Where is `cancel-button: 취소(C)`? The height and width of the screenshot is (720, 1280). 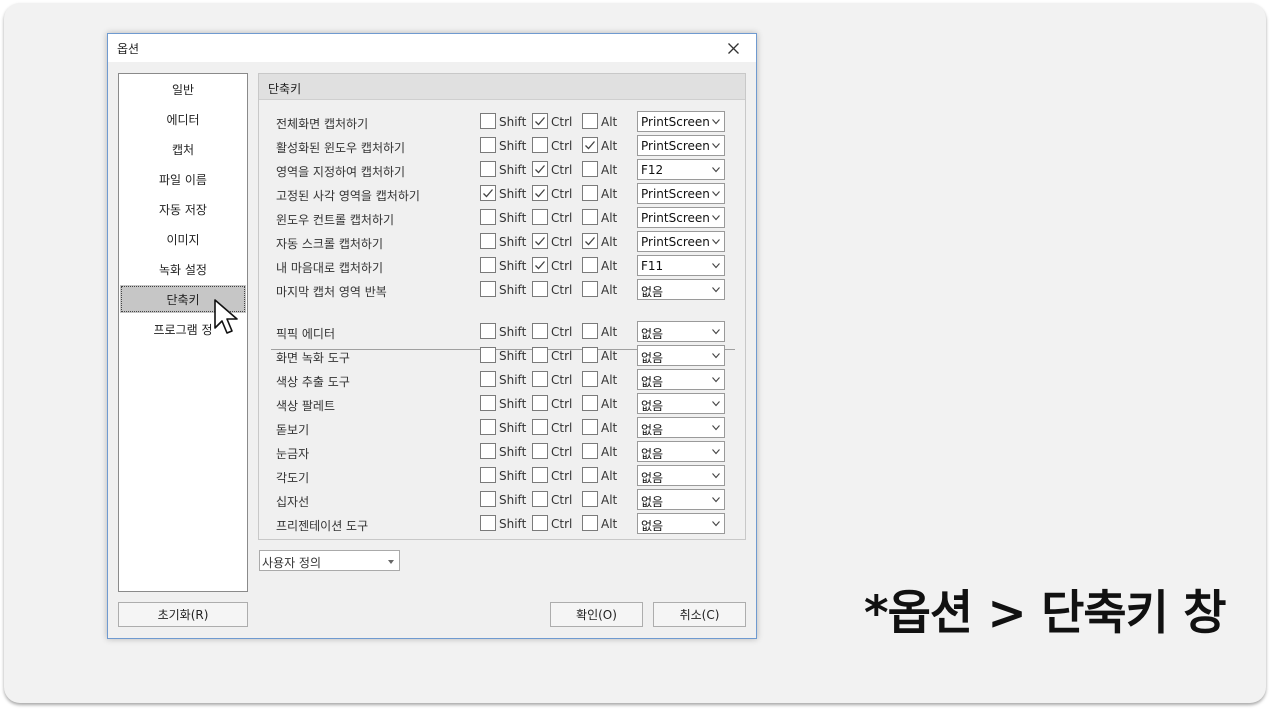 cancel-button: 취소(C) is located at coordinates (699, 614).